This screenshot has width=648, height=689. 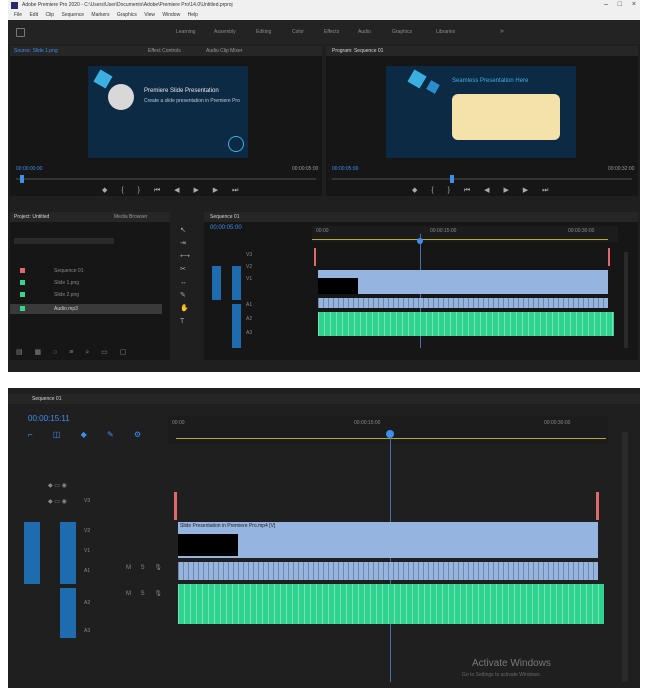 What do you see at coordinates (463, 282) in the screenshot?
I see `video-clip-v2` at bounding box center [463, 282].